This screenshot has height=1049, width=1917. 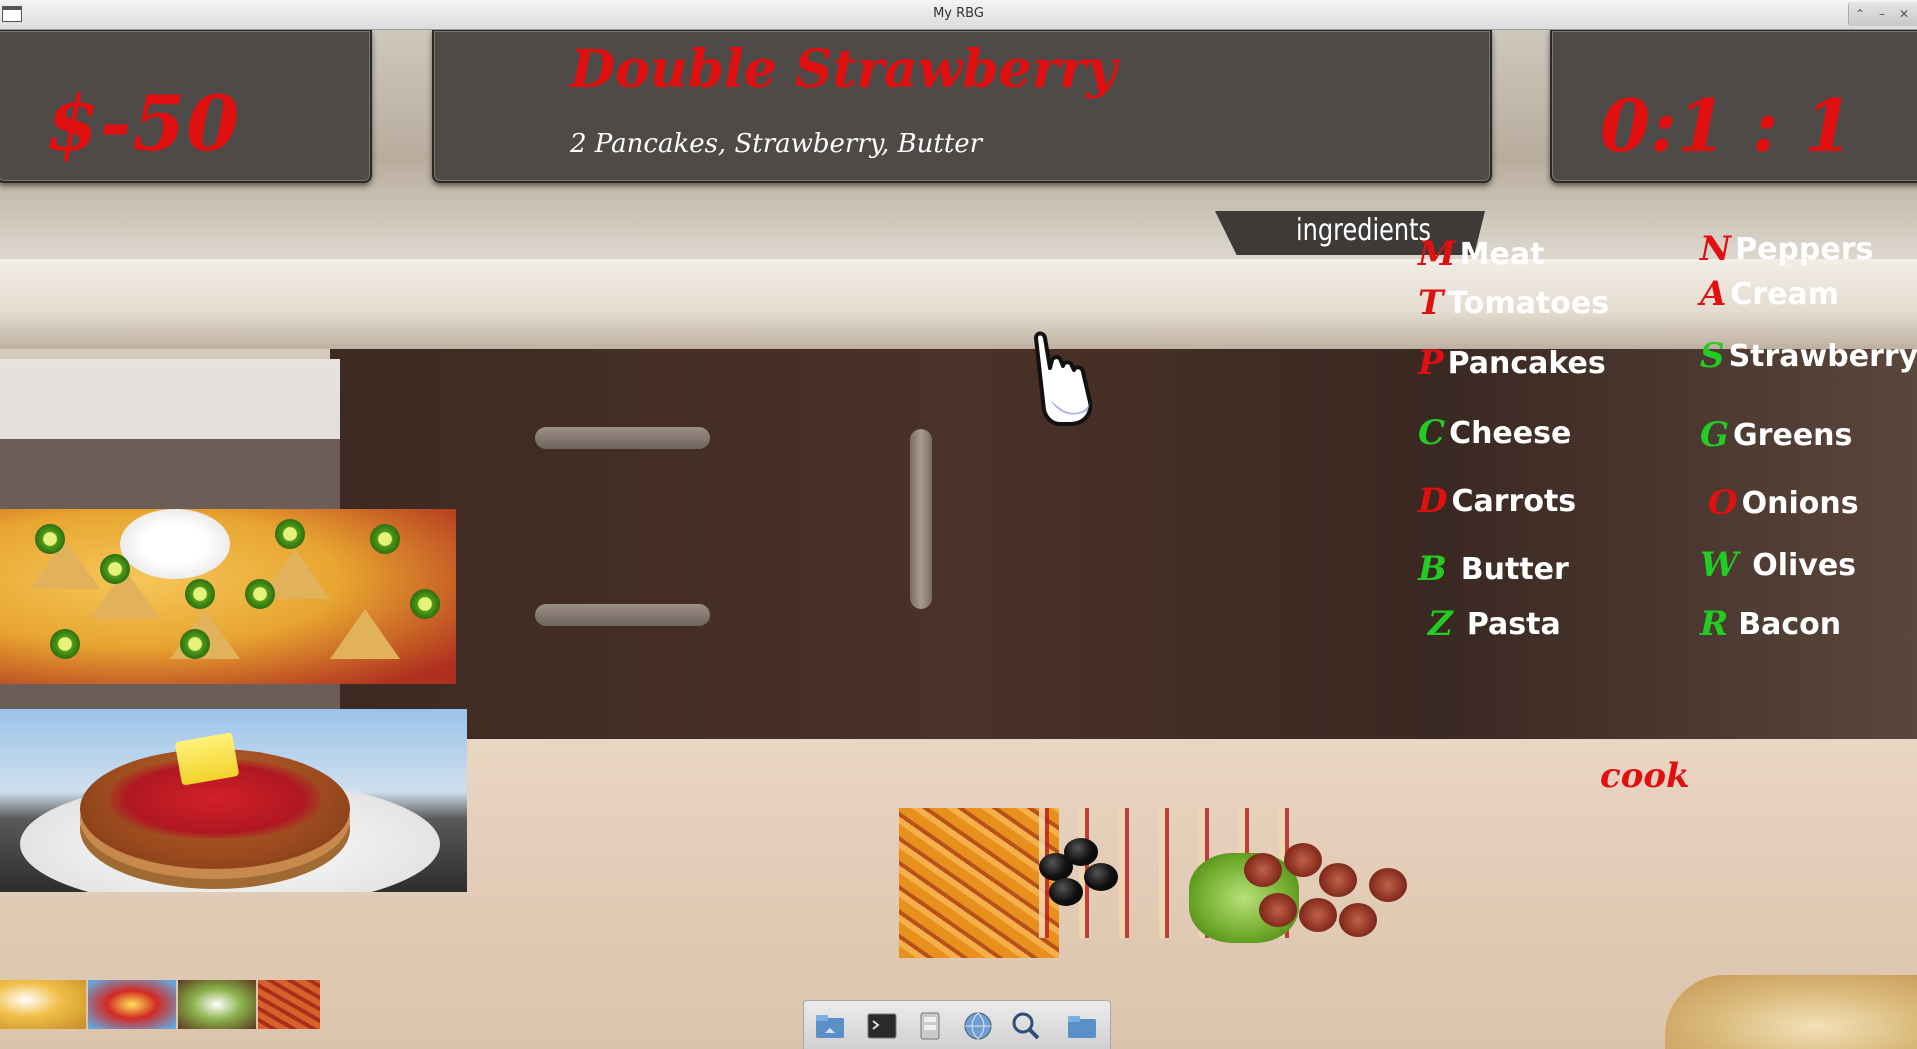 What do you see at coordinates (132, 1004) in the screenshot?
I see `thumb-pancakes` at bounding box center [132, 1004].